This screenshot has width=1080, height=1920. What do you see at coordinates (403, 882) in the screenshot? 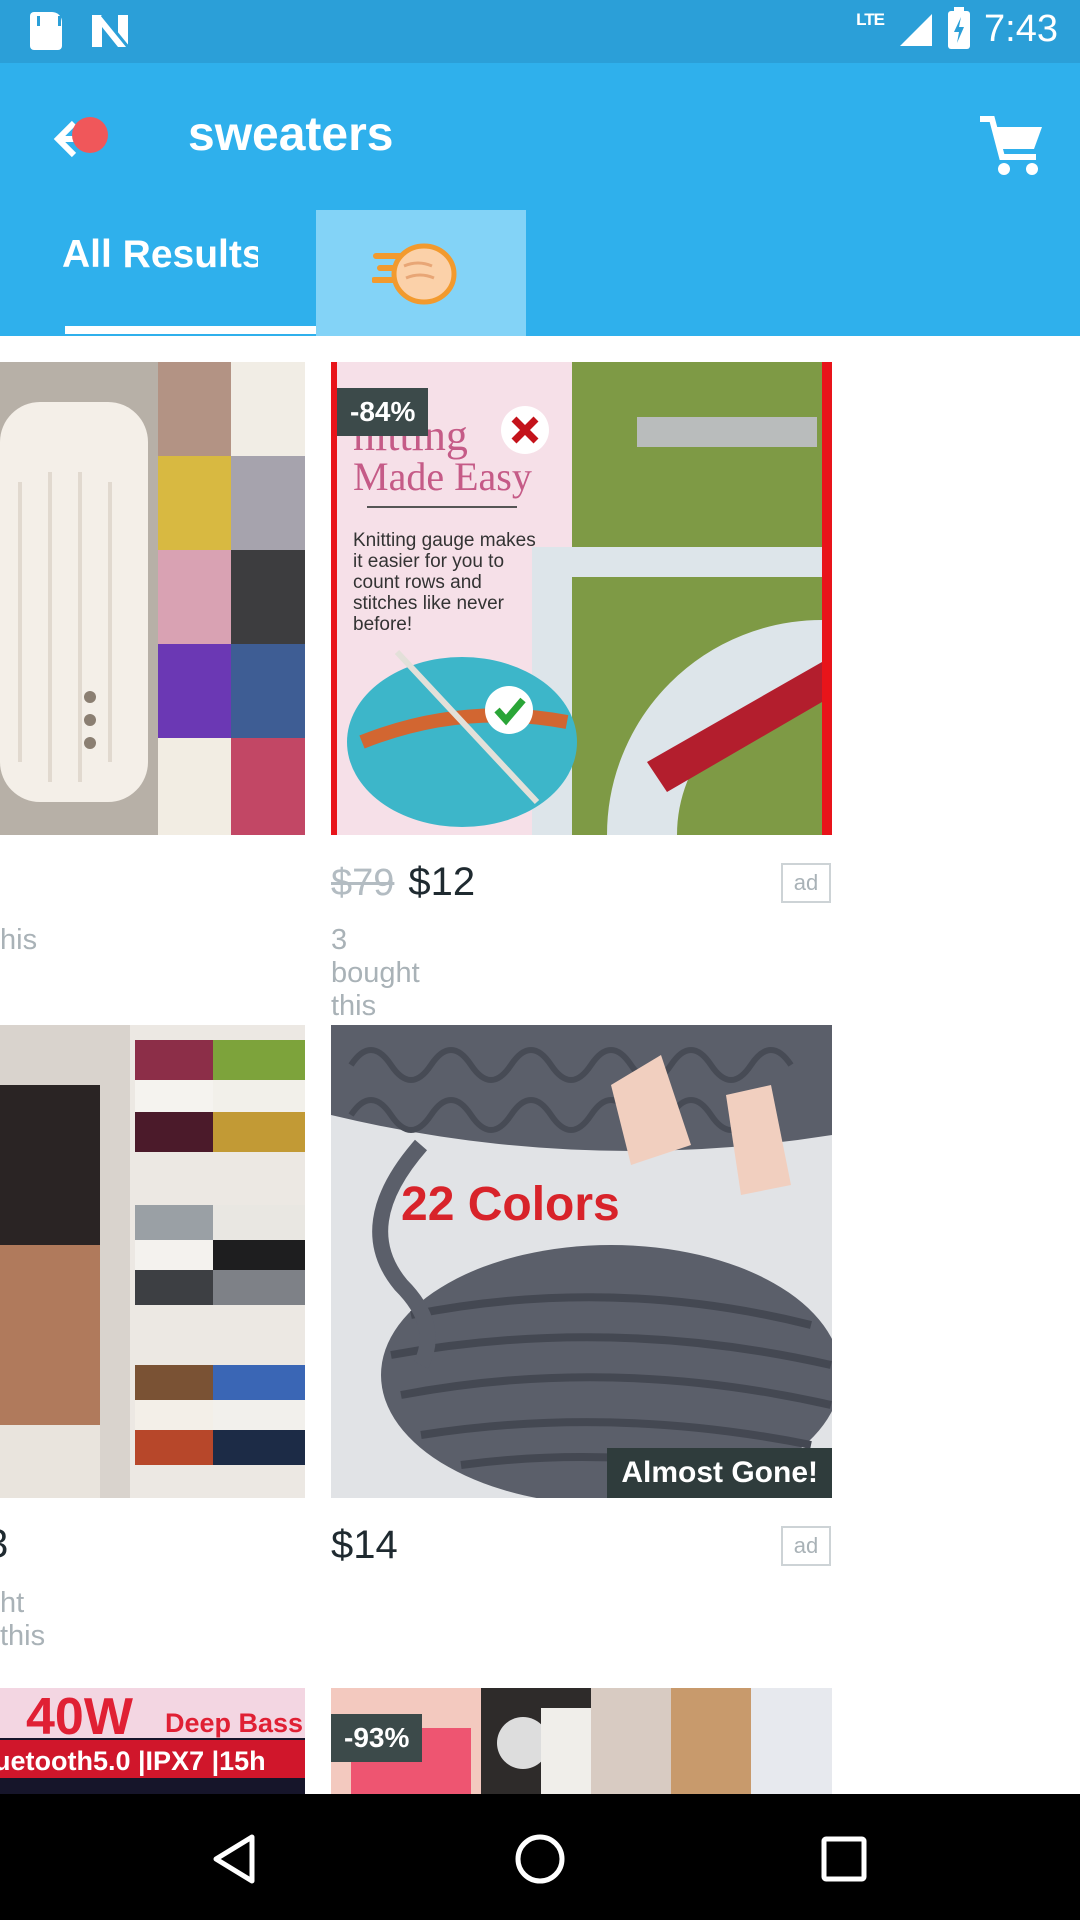
I see `price-line: $79 $12` at bounding box center [403, 882].